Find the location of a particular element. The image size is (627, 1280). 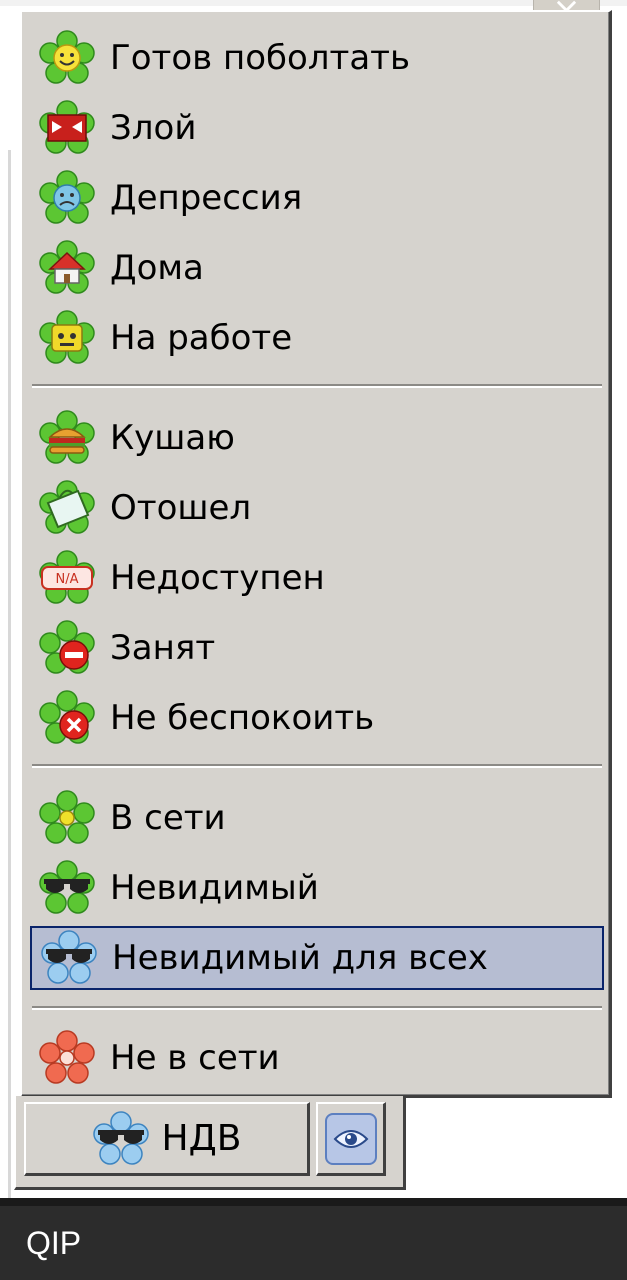

menu-item-label: В сети is located at coordinates (168, 818).